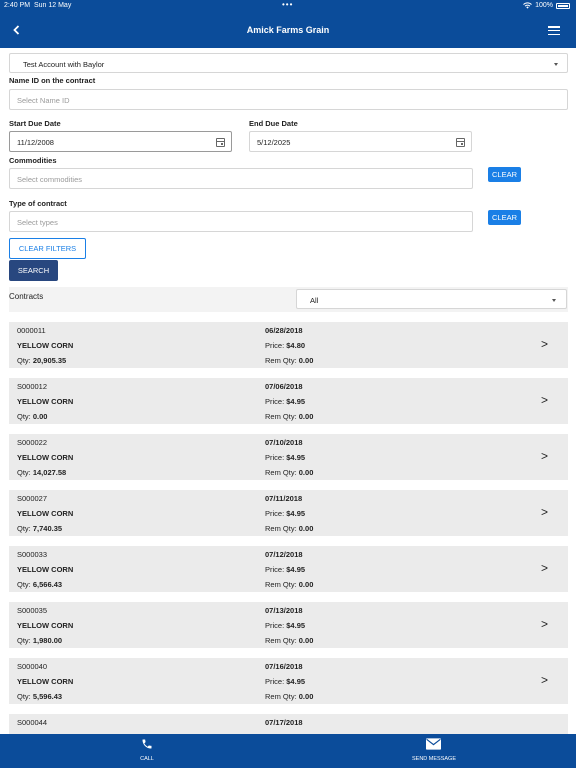  I want to click on contract-qty: Qty: 0.00, so click(32, 416).